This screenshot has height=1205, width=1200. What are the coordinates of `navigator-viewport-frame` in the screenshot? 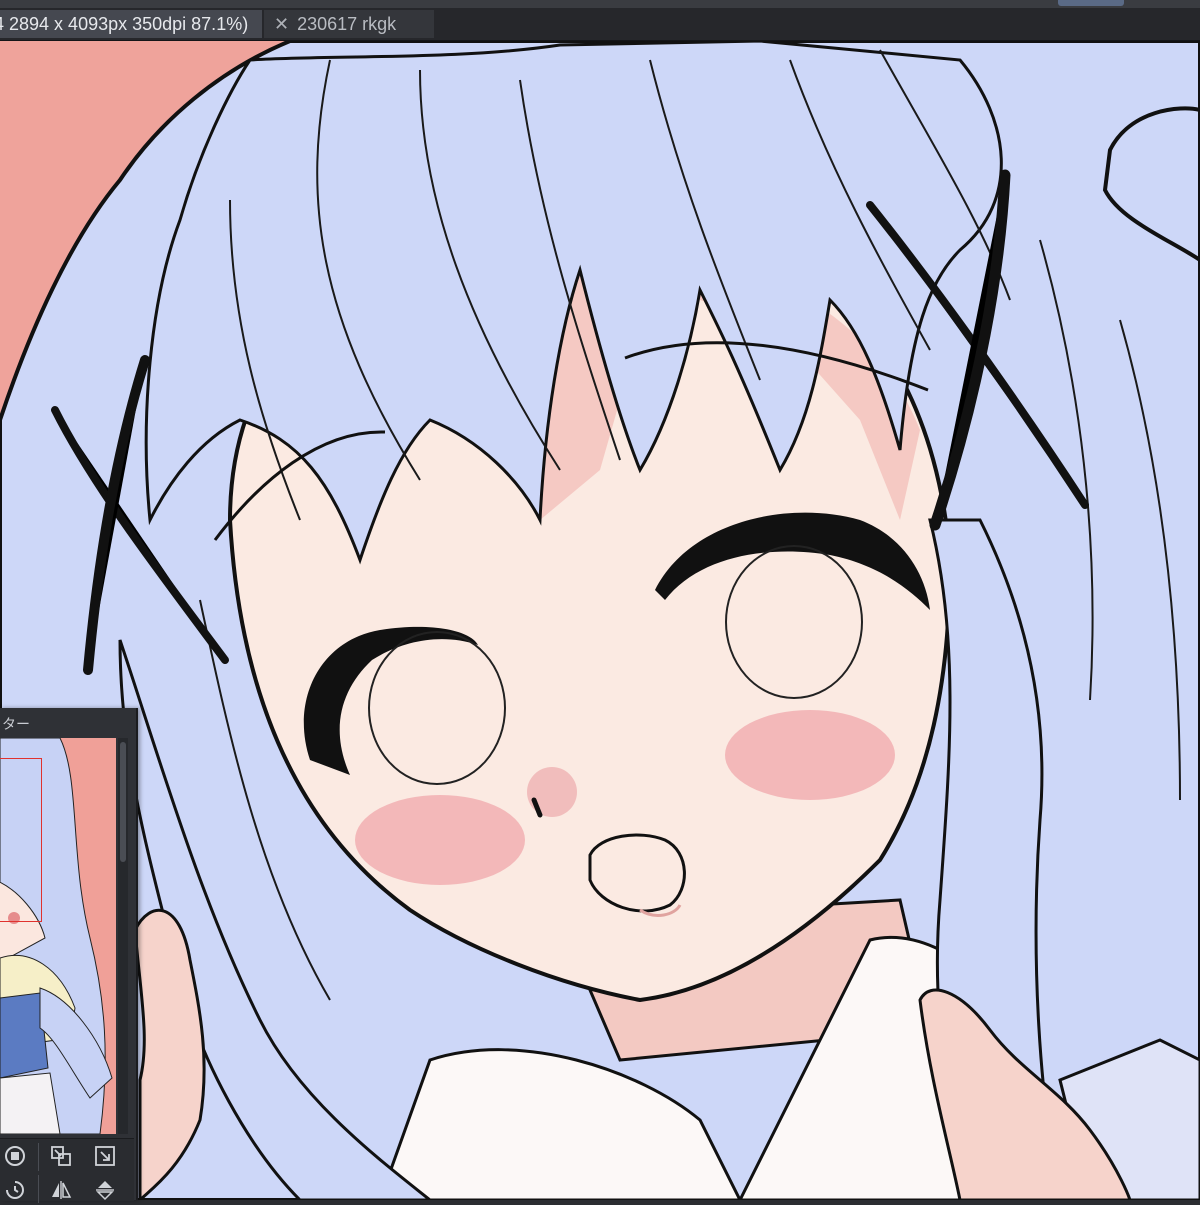 It's located at (21, 840).